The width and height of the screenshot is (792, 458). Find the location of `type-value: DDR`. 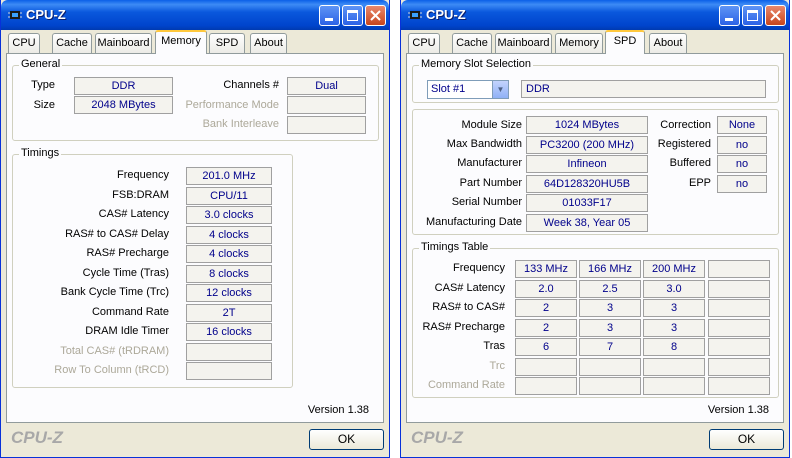

type-value: DDR is located at coordinates (123, 86).